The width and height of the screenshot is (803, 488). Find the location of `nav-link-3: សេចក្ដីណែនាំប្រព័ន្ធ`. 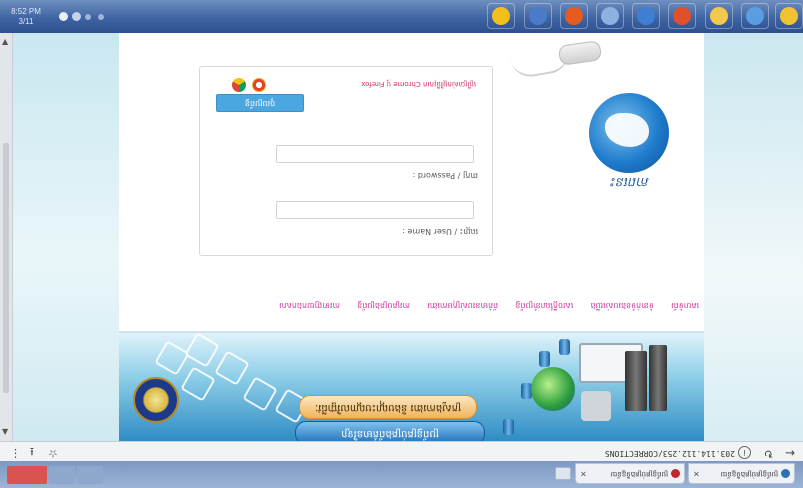

nav-link-3: សេចក្ដីណែនាំប្រព័ន្ធ is located at coordinates (544, 305).